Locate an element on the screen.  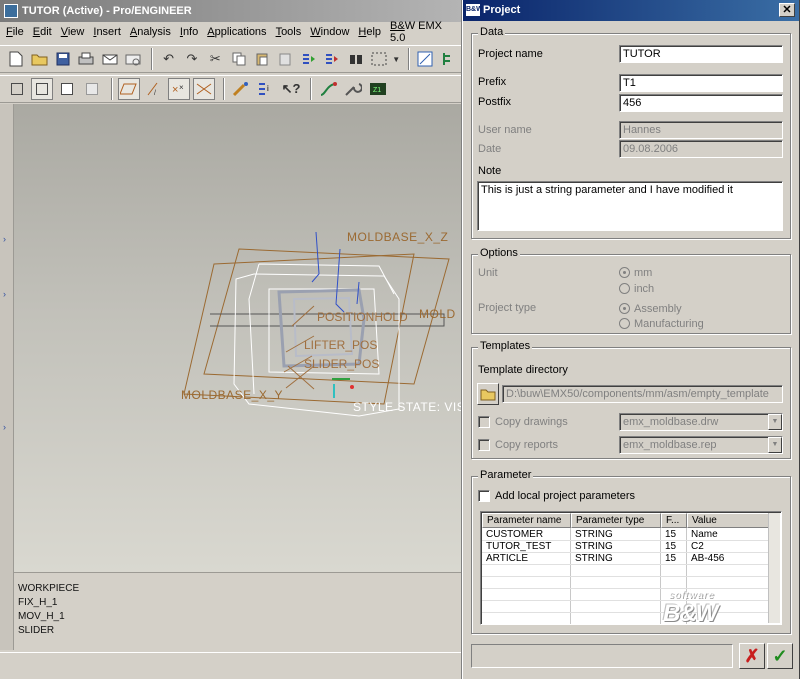
tree-item-workpiece: WORKPIECE is located at coordinates (48, 588).